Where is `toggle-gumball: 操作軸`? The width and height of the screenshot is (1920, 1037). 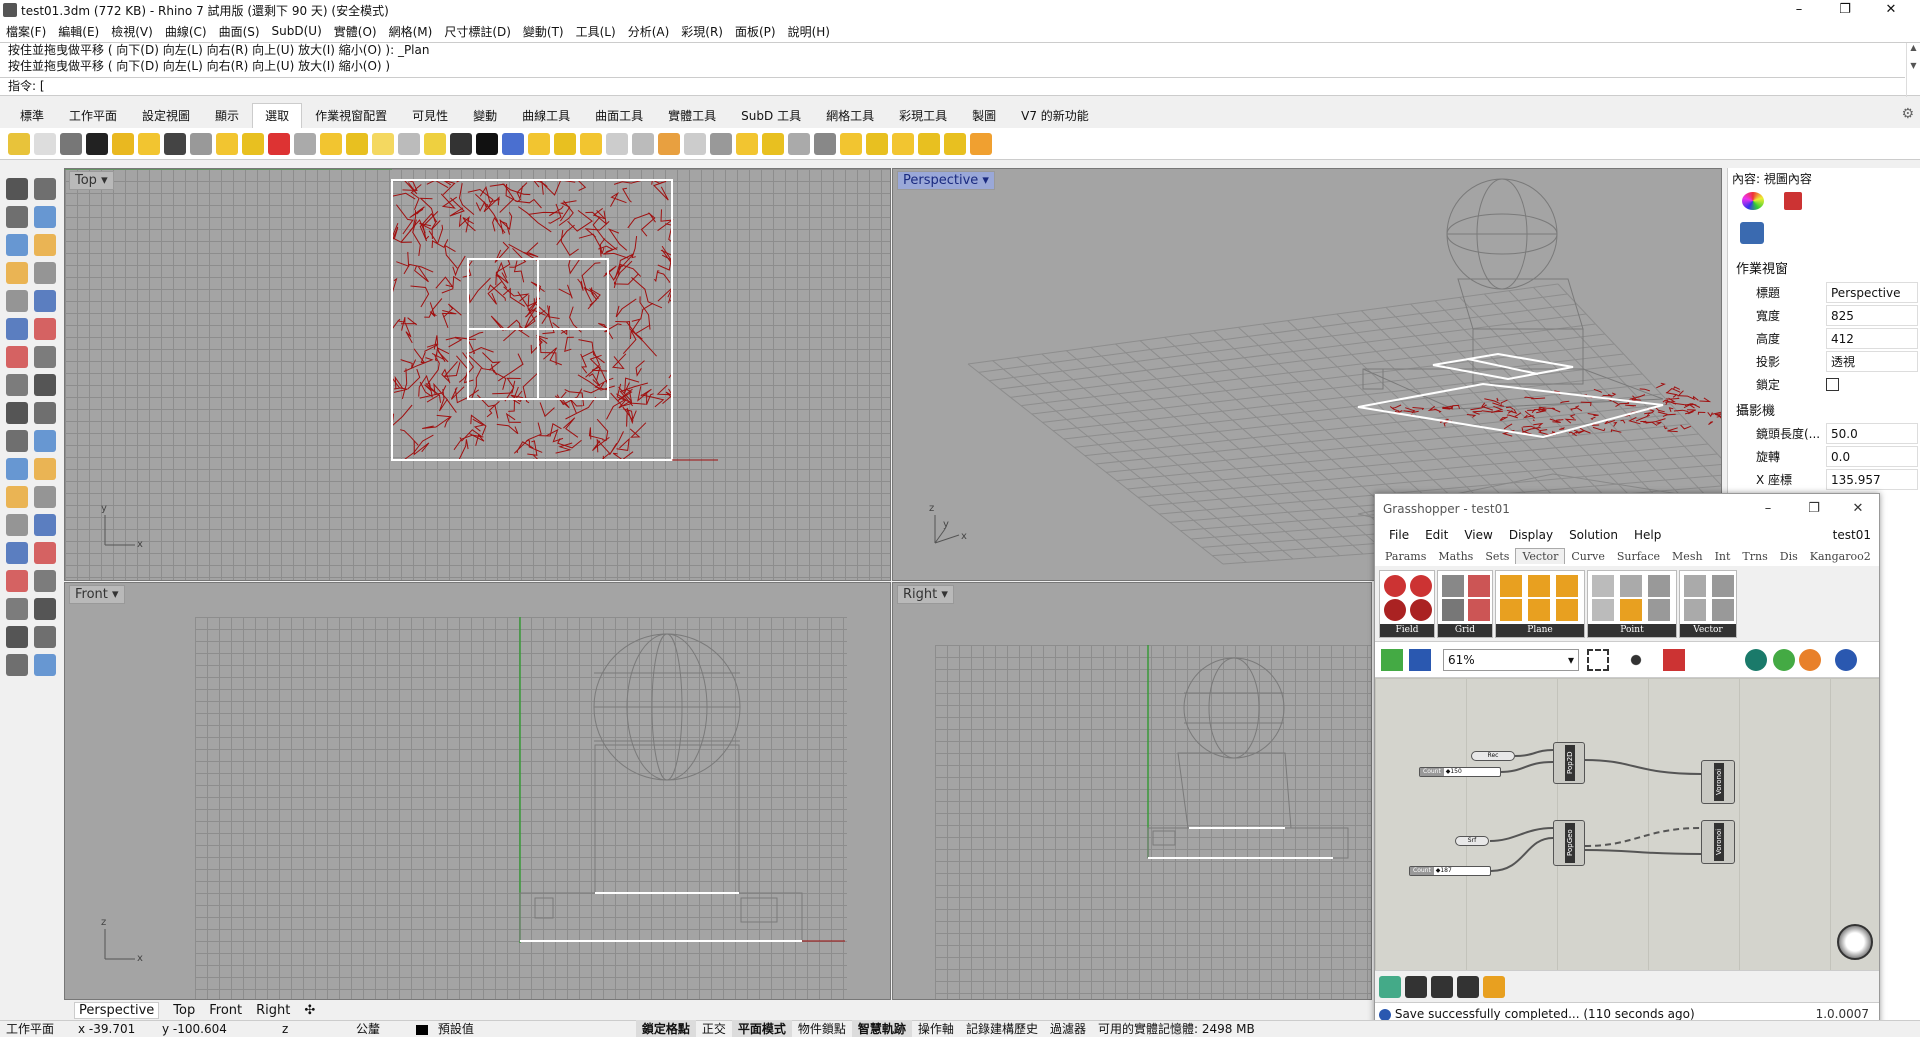
toggle-gumball: 操作軸 is located at coordinates (936, 1028).